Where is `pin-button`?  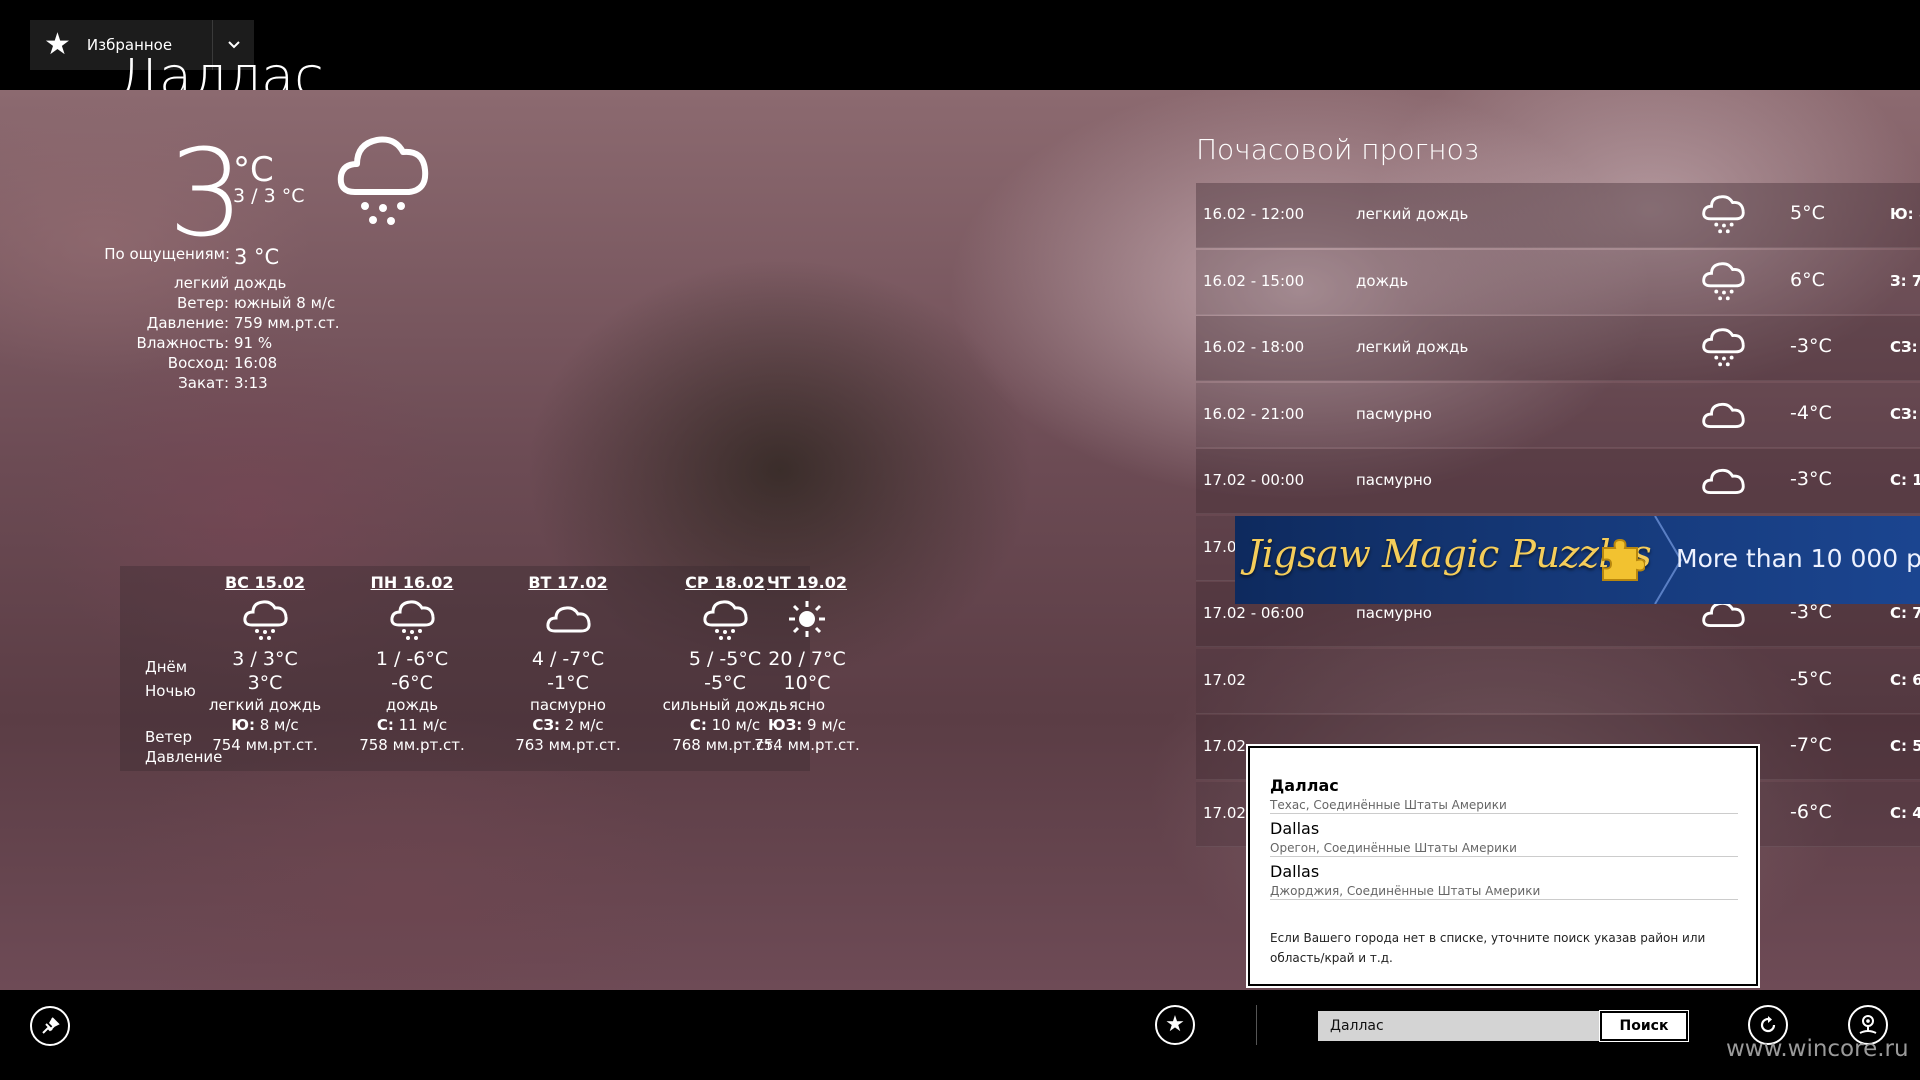
pin-button is located at coordinates (50, 1026).